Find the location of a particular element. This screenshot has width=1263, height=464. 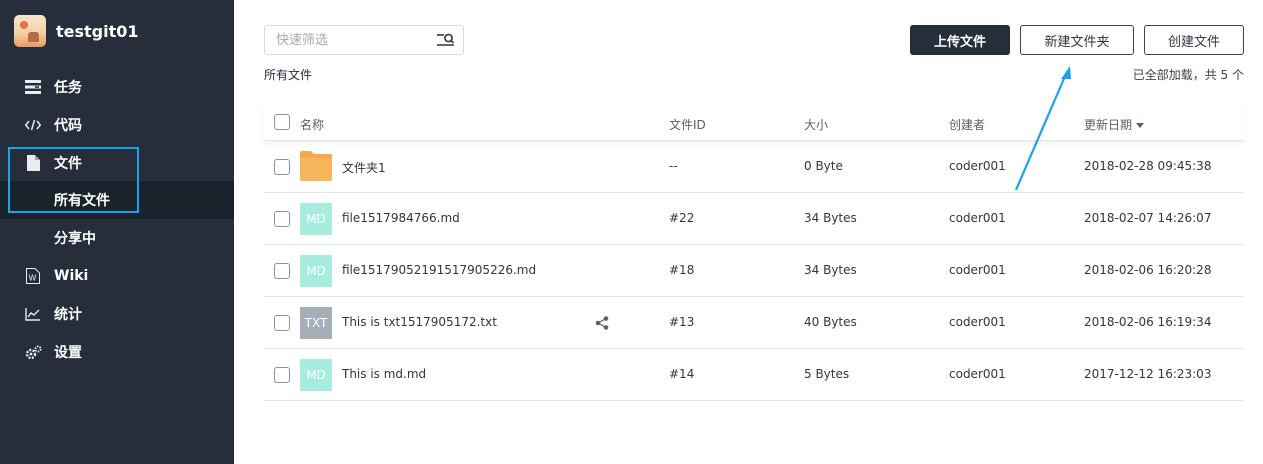

file-updated-date: 2017-12-12 16:23:03 is located at coordinates (1148, 374).